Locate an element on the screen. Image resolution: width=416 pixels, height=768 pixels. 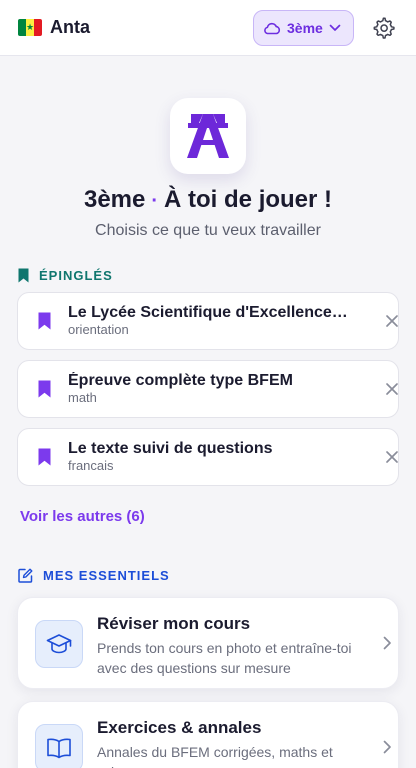
pinned-item-subject: francais is located at coordinates (91, 465).